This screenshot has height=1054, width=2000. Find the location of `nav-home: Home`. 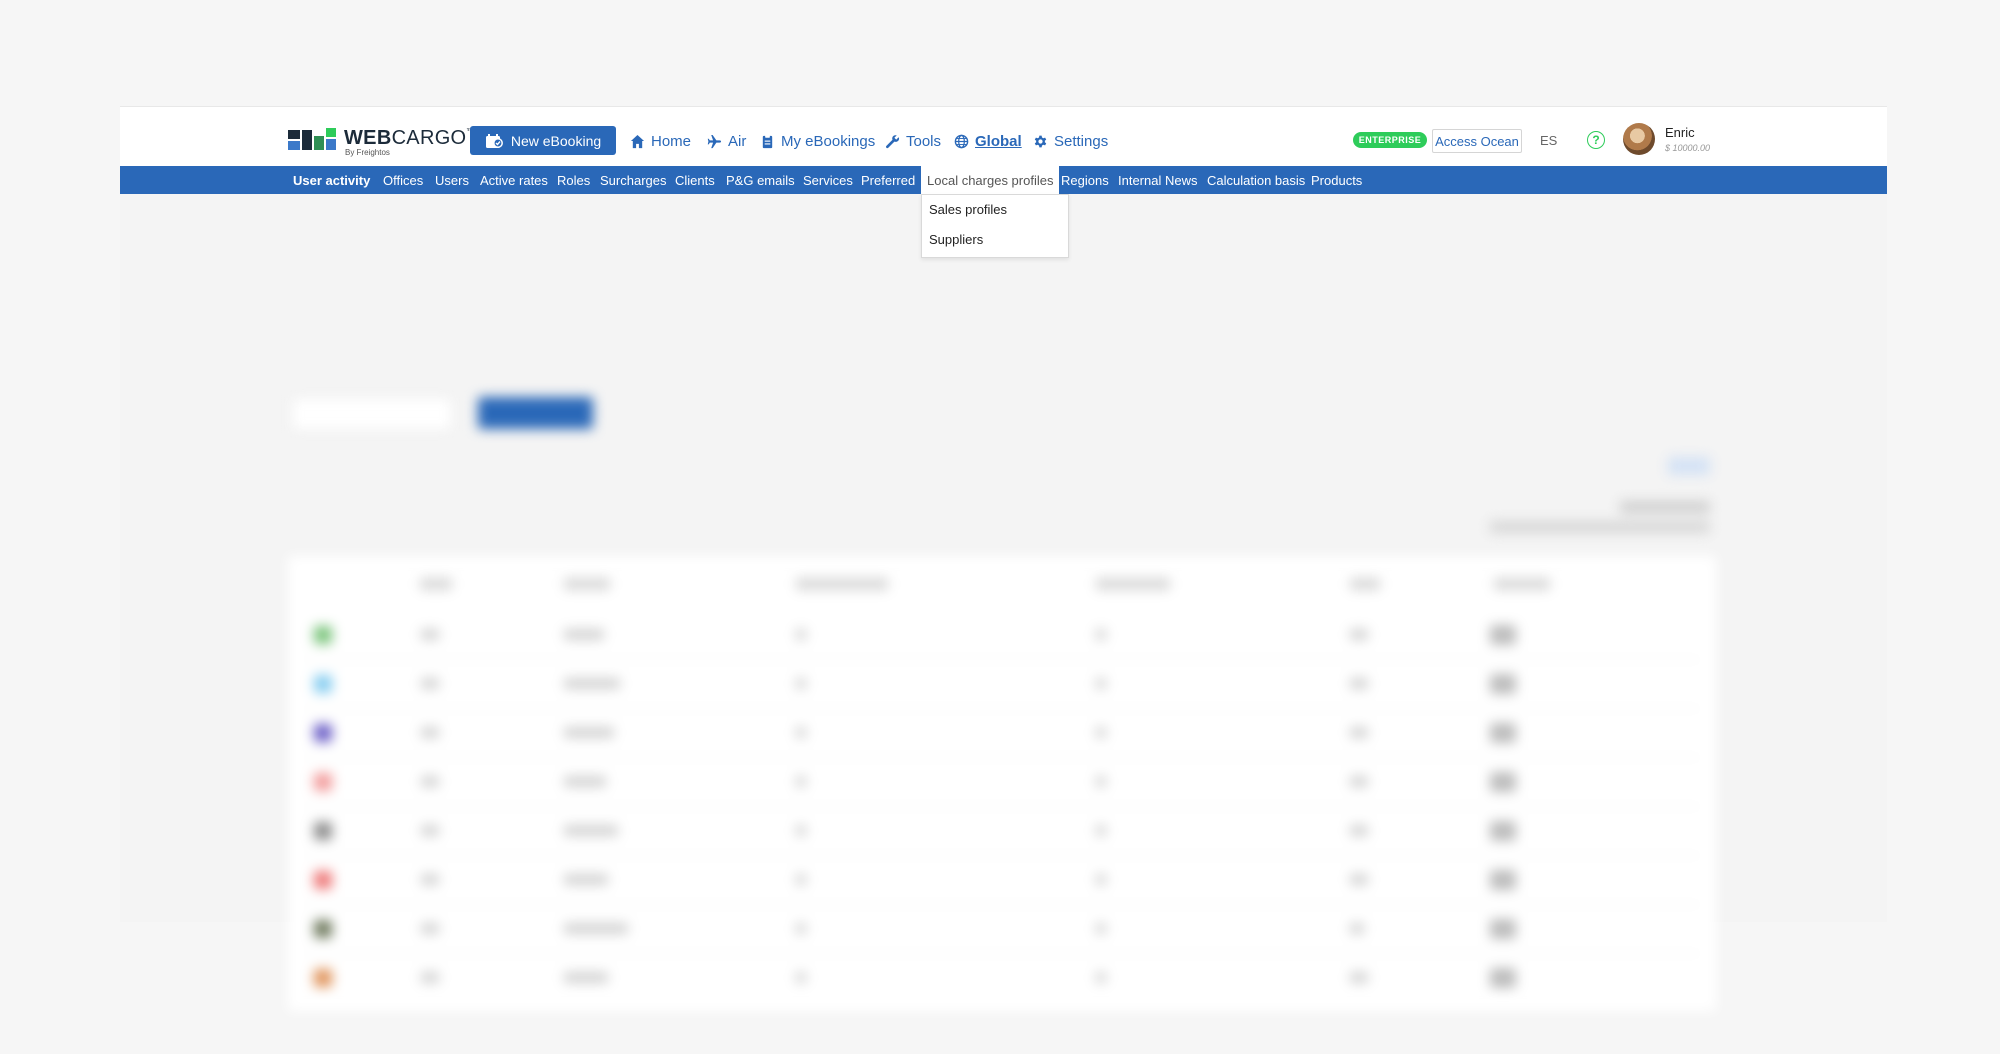

nav-home: Home is located at coordinates (660, 141).